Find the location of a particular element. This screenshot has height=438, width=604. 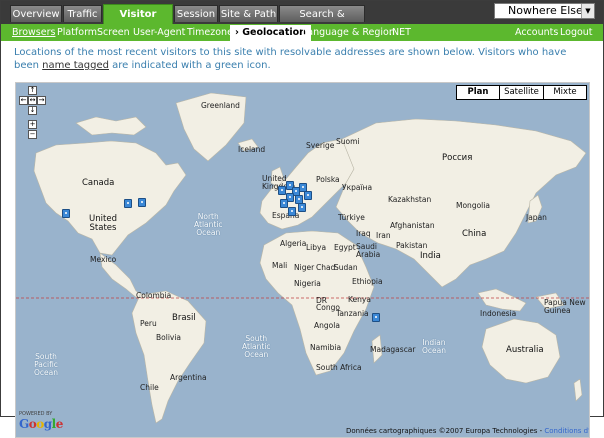

map-label: Canada is located at coordinates (98, 183).